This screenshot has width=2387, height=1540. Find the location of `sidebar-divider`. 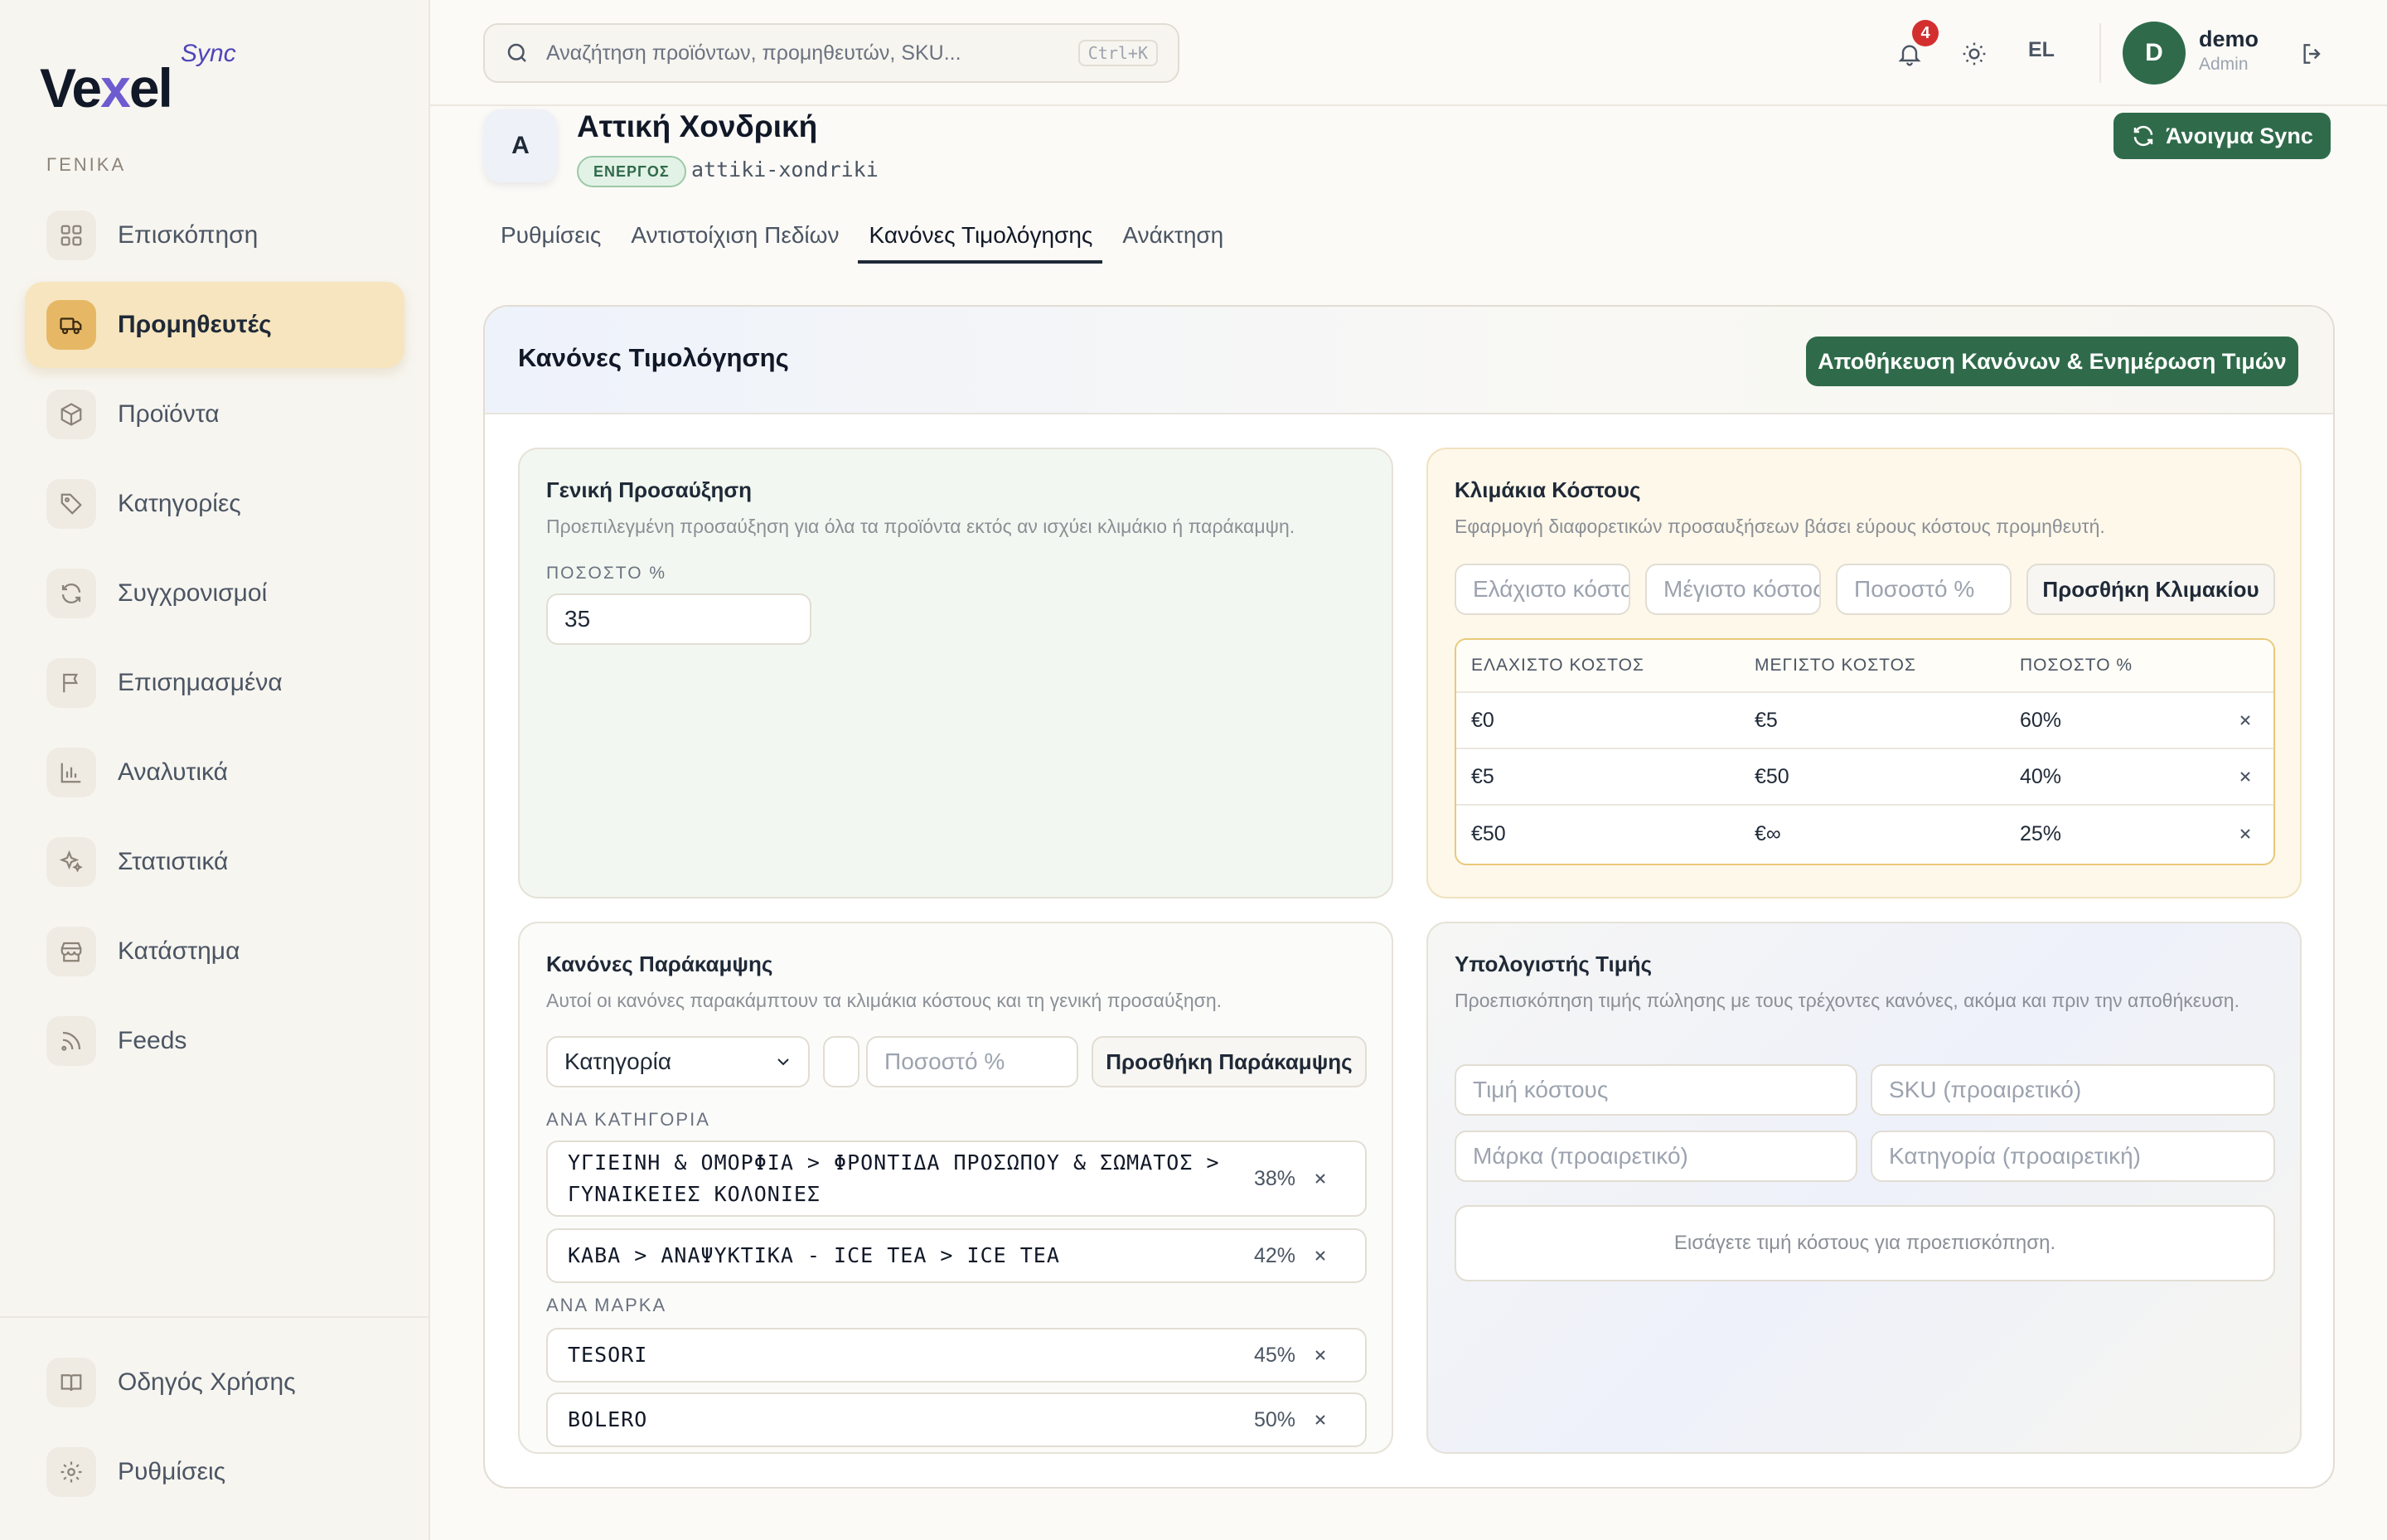

sidebar-divider is located at coordinates (215, 1317).